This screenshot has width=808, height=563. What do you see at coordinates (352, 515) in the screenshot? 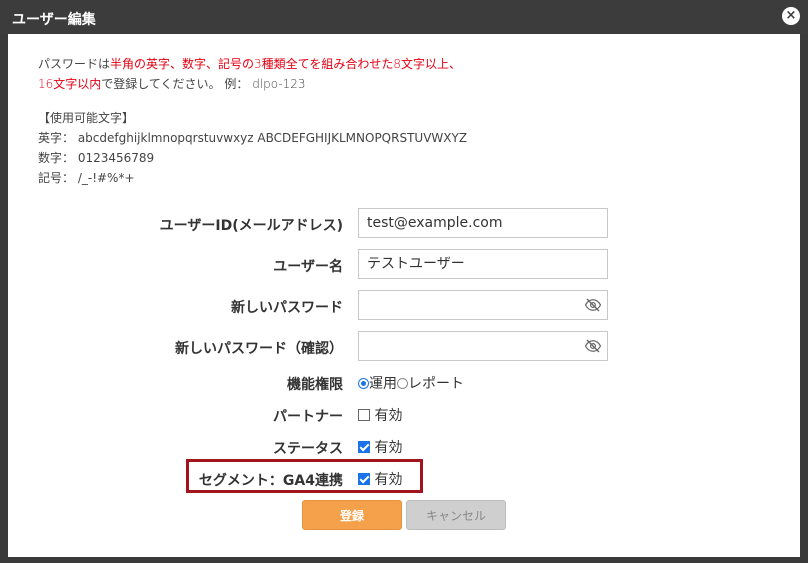
I see `register-button: 登録` at bounding box center [352, 515].